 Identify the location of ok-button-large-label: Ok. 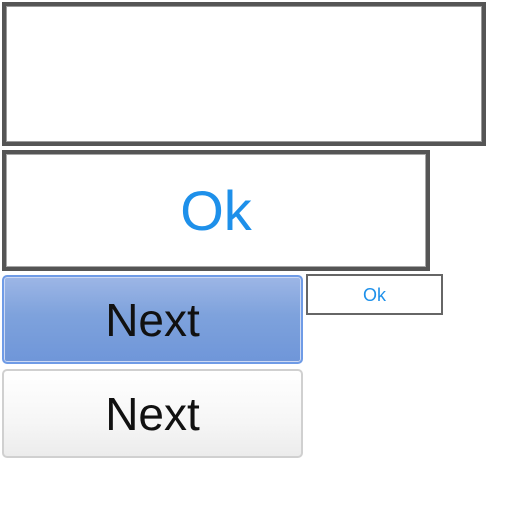
(216, 210).